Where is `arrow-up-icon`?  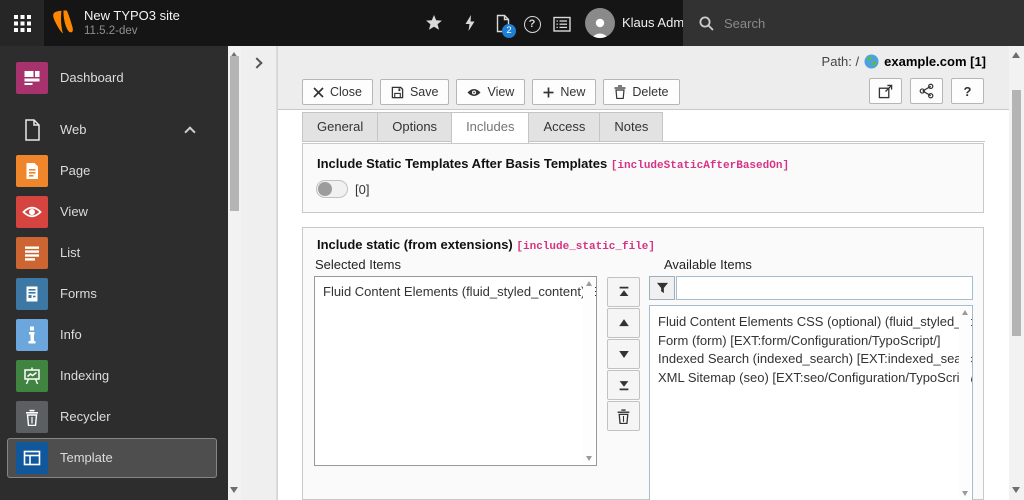 arrow-up-icon is located at coordinates (623, 323).